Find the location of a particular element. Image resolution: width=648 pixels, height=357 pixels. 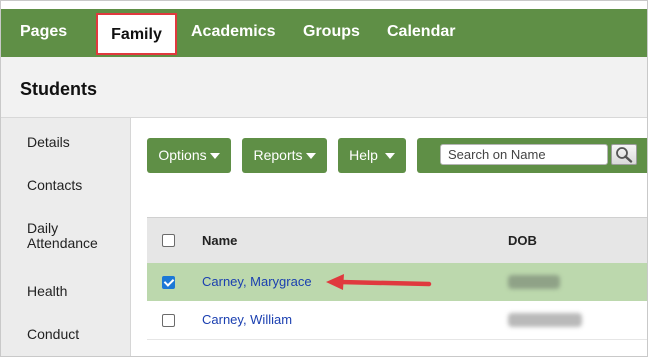

search-button is located at coordinates (624, 154).